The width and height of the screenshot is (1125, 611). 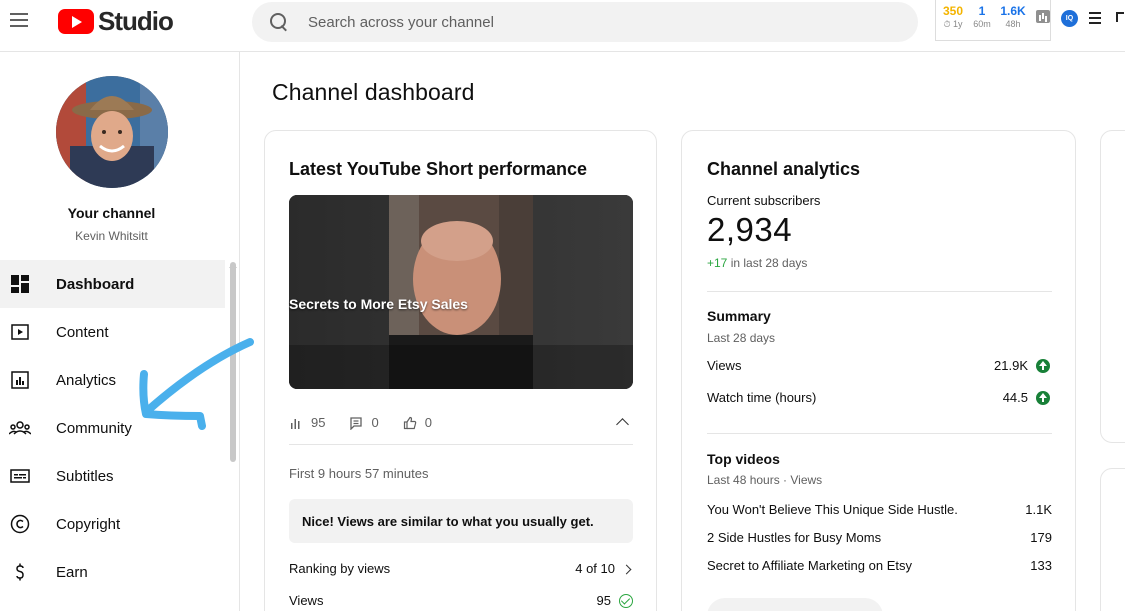 What do you see at coordinates (340, 568) in the screenshot?
I see `ranking-label: Ranking by views` at bounding box center [340, 568].